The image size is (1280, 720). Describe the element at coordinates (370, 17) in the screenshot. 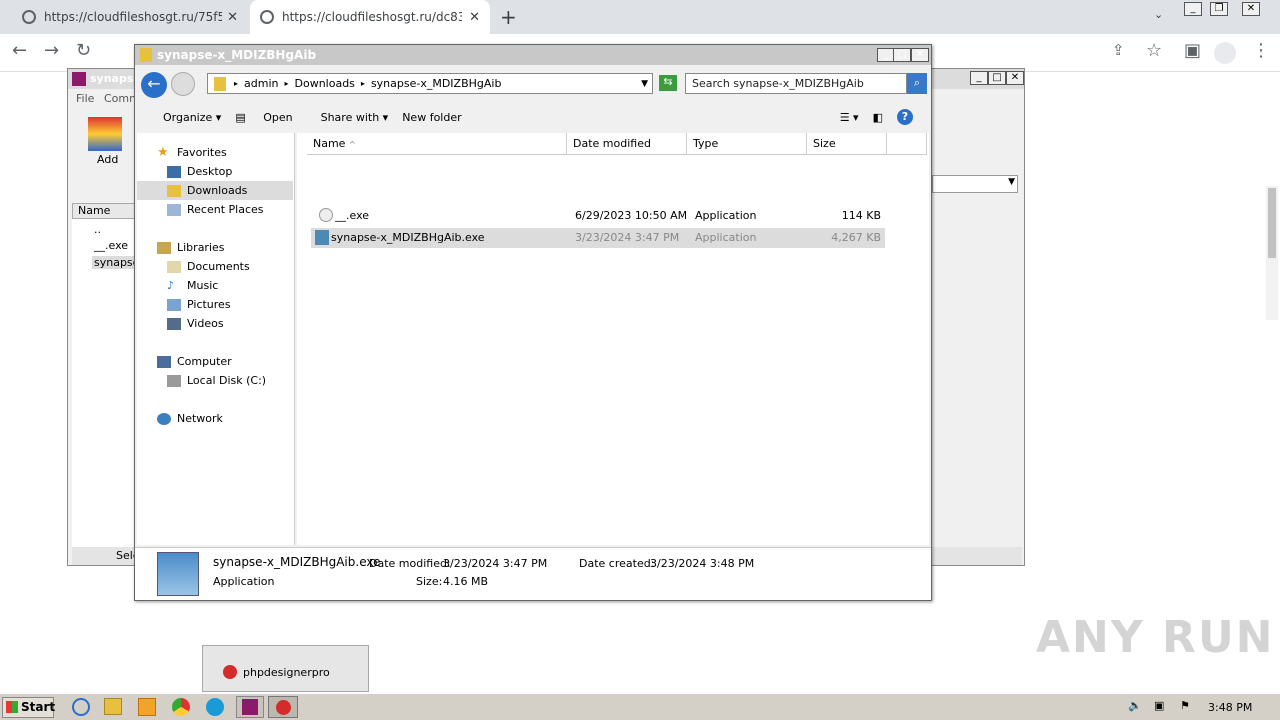

I see `browser-tab-active: https://cloudfileshosgt.ru/dc831eb2 ✕` at that location.